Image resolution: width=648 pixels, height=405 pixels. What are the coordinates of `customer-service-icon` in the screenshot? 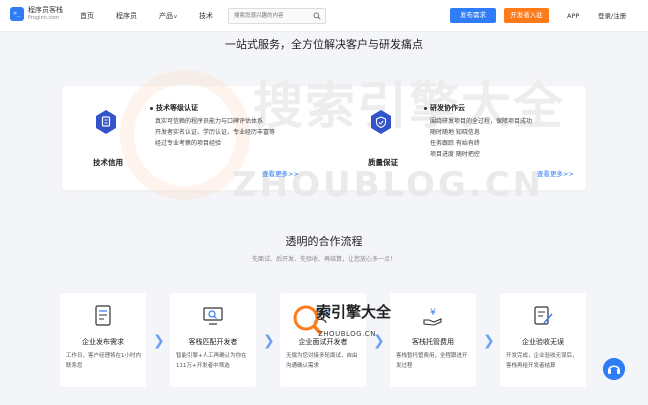 It's located at (614, 369).